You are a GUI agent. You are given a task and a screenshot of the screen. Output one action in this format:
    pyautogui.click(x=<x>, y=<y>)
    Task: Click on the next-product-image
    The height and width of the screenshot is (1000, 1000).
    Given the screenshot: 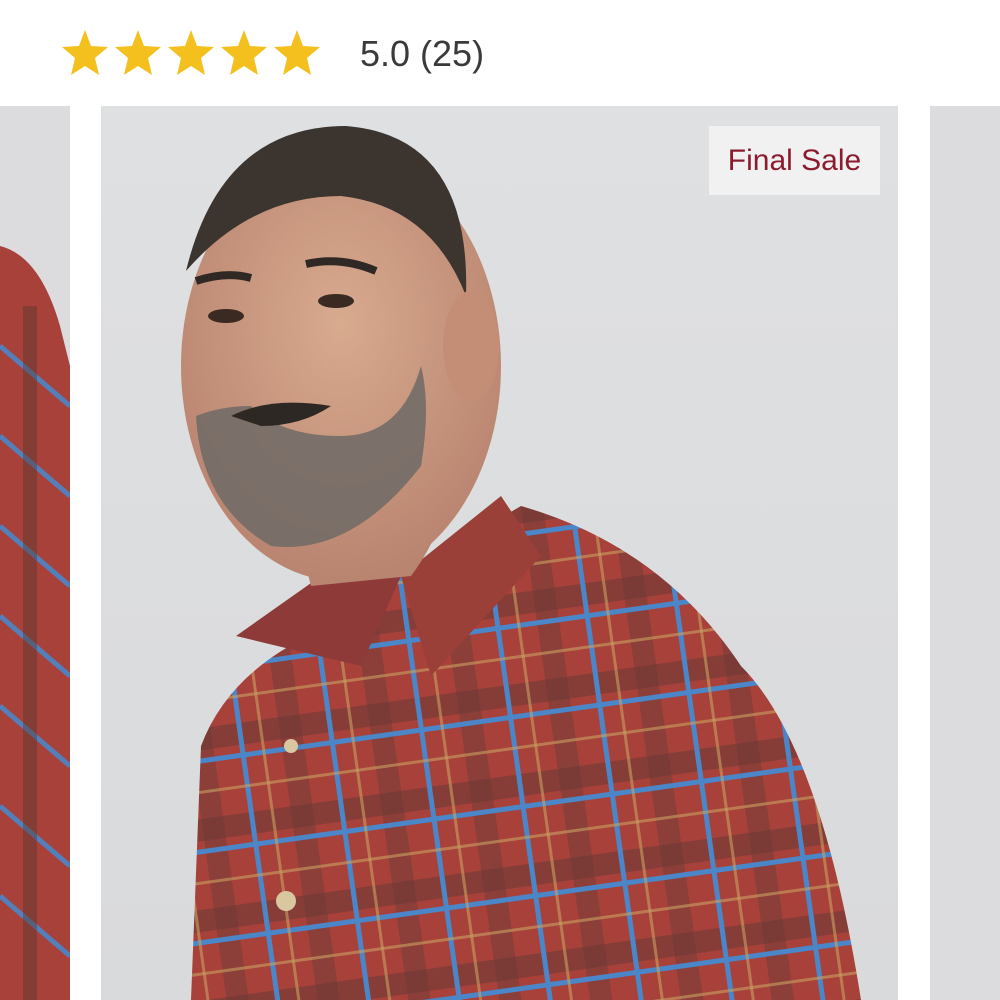 What is the action you would take?
    pyautogui.click(x=965, y=553)
    